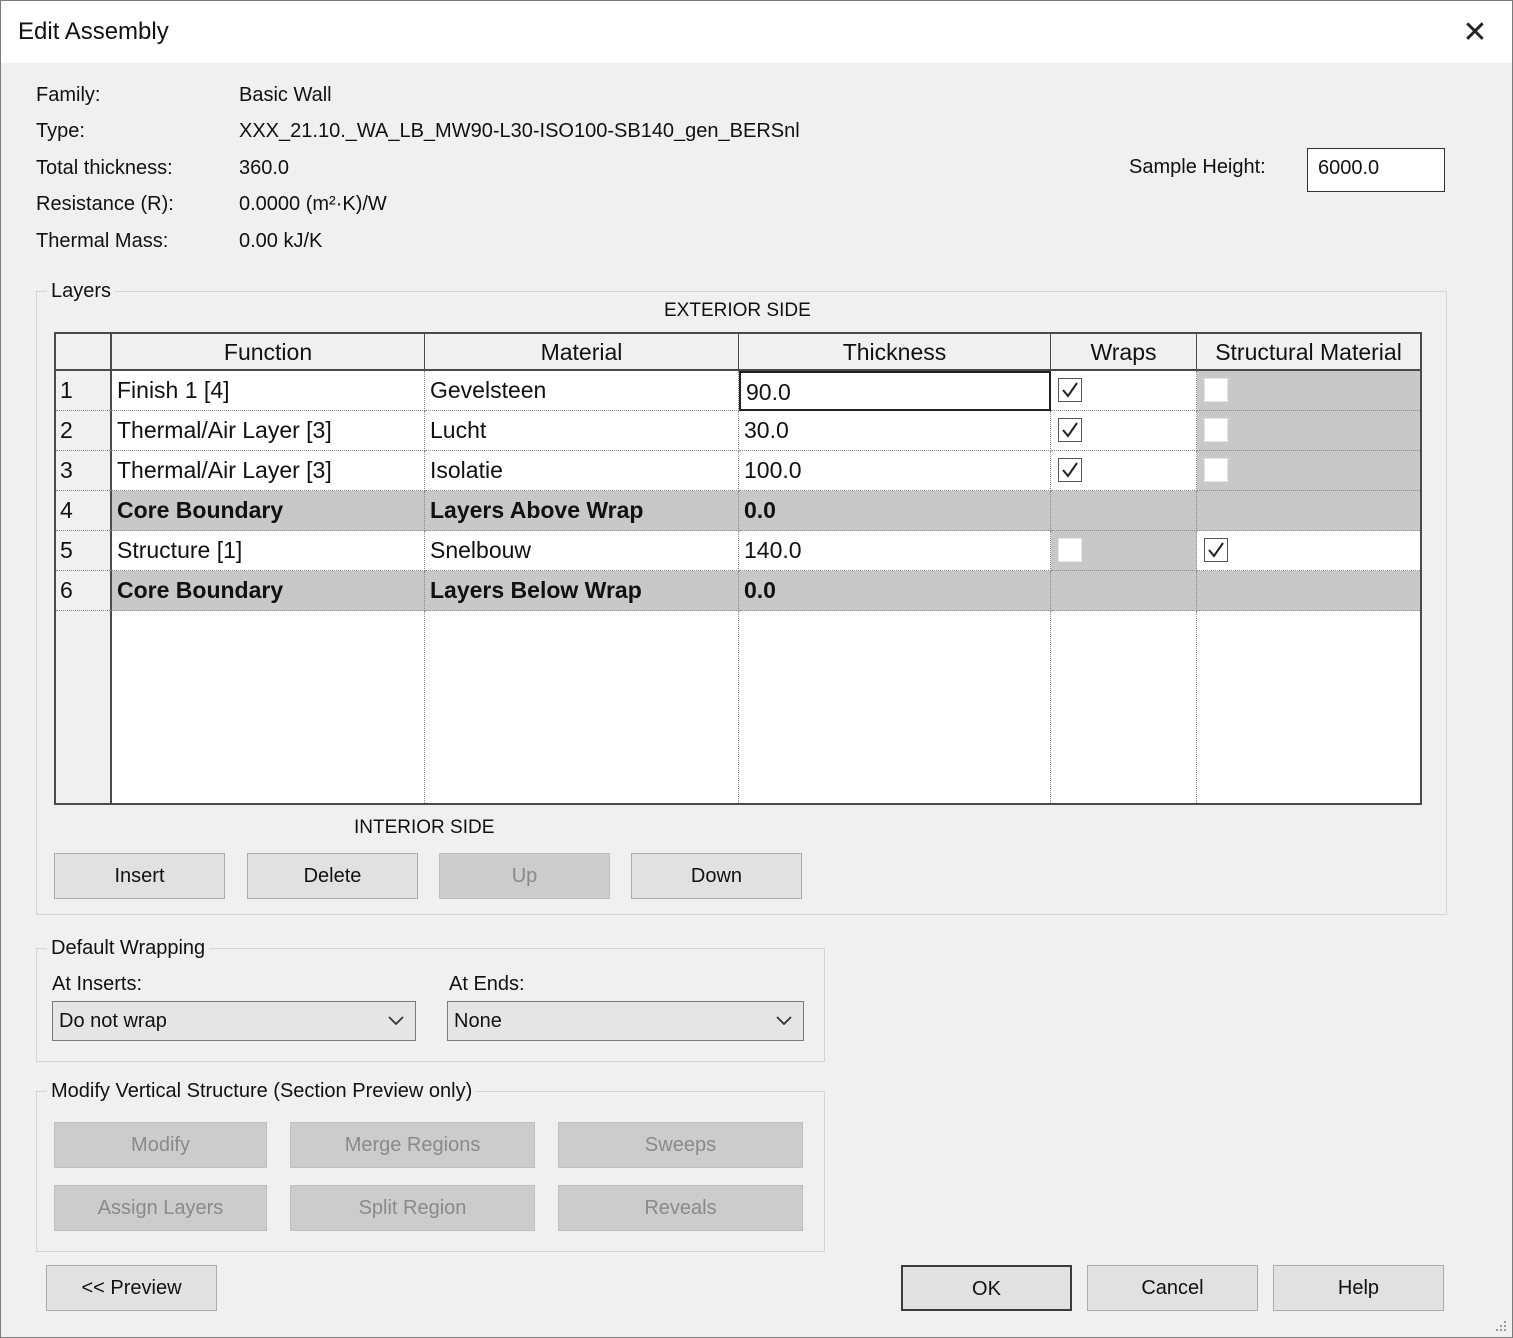  Describe the element at coordinates (60, 131) in the screenshot. I see `type-label: Type:` at that location.